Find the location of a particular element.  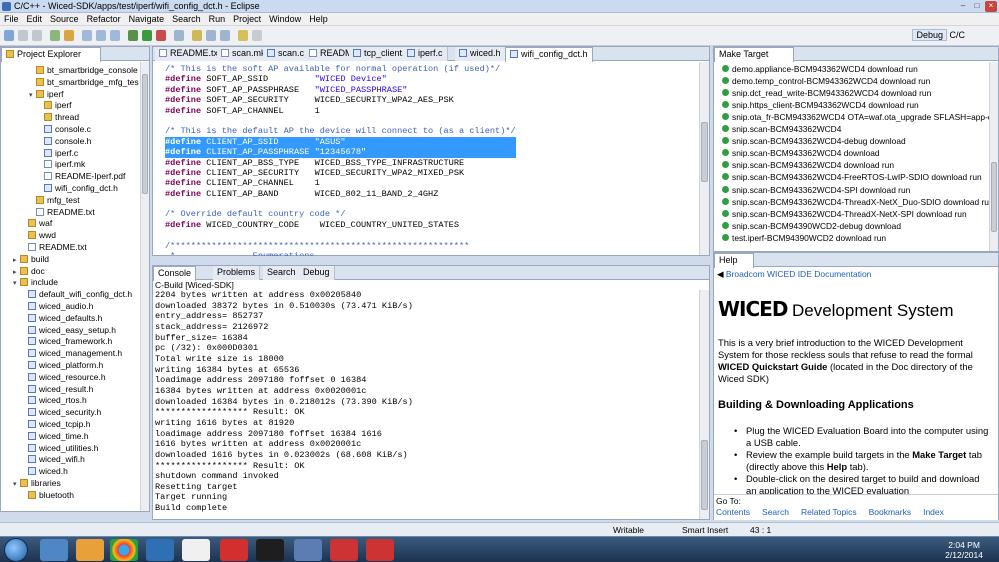

goto-link: Bookmarks is located at coordinates (890, 512).